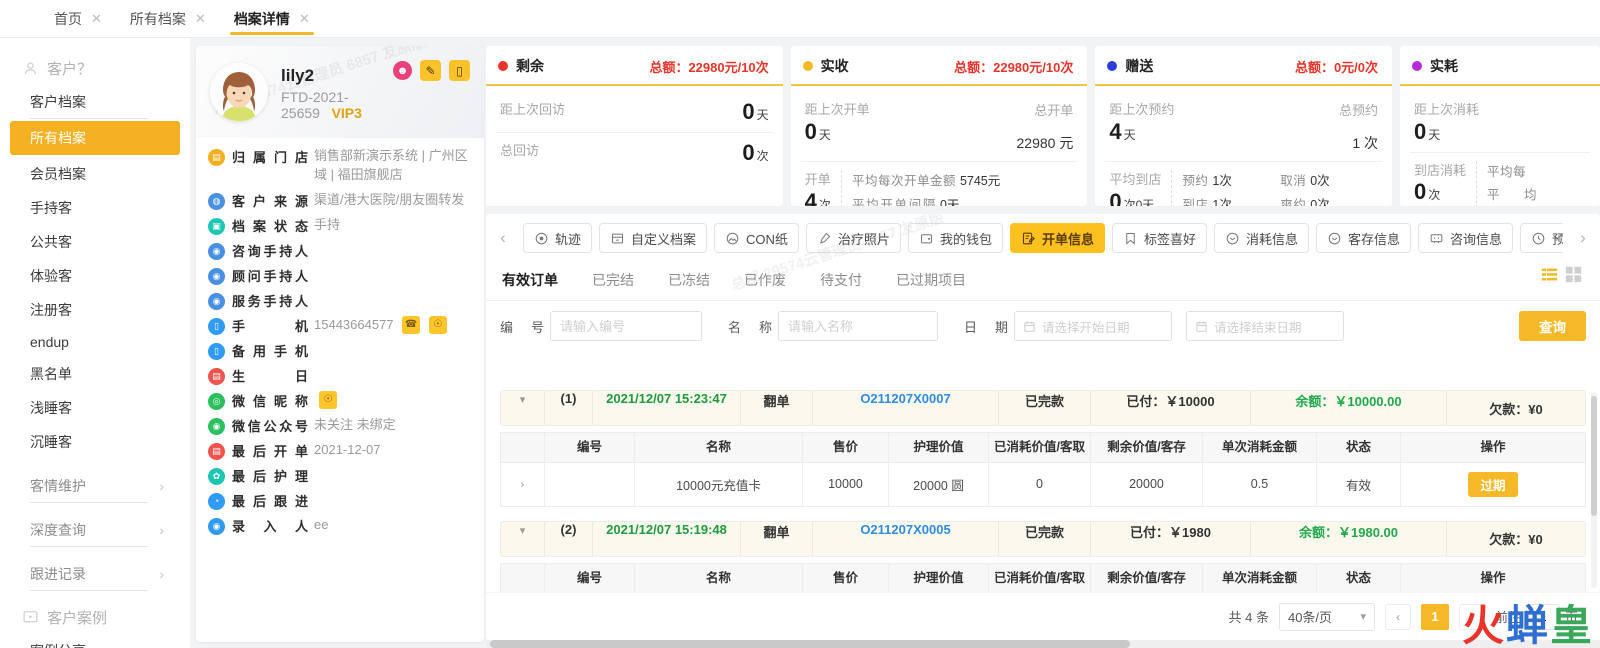 The width and height of the screenshot is (1600, 648). Describe the element at coordinates (1326, 616) in the screenshot. I see `page-size-select: 40条/页 ▾` at that location.